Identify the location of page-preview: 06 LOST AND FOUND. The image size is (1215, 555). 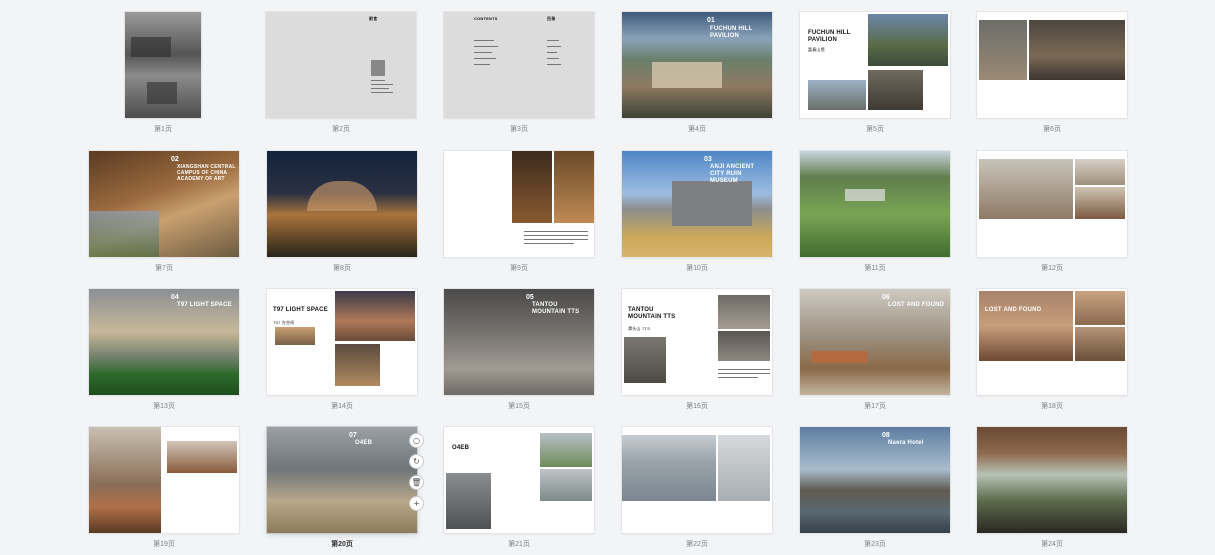
(875, 342).